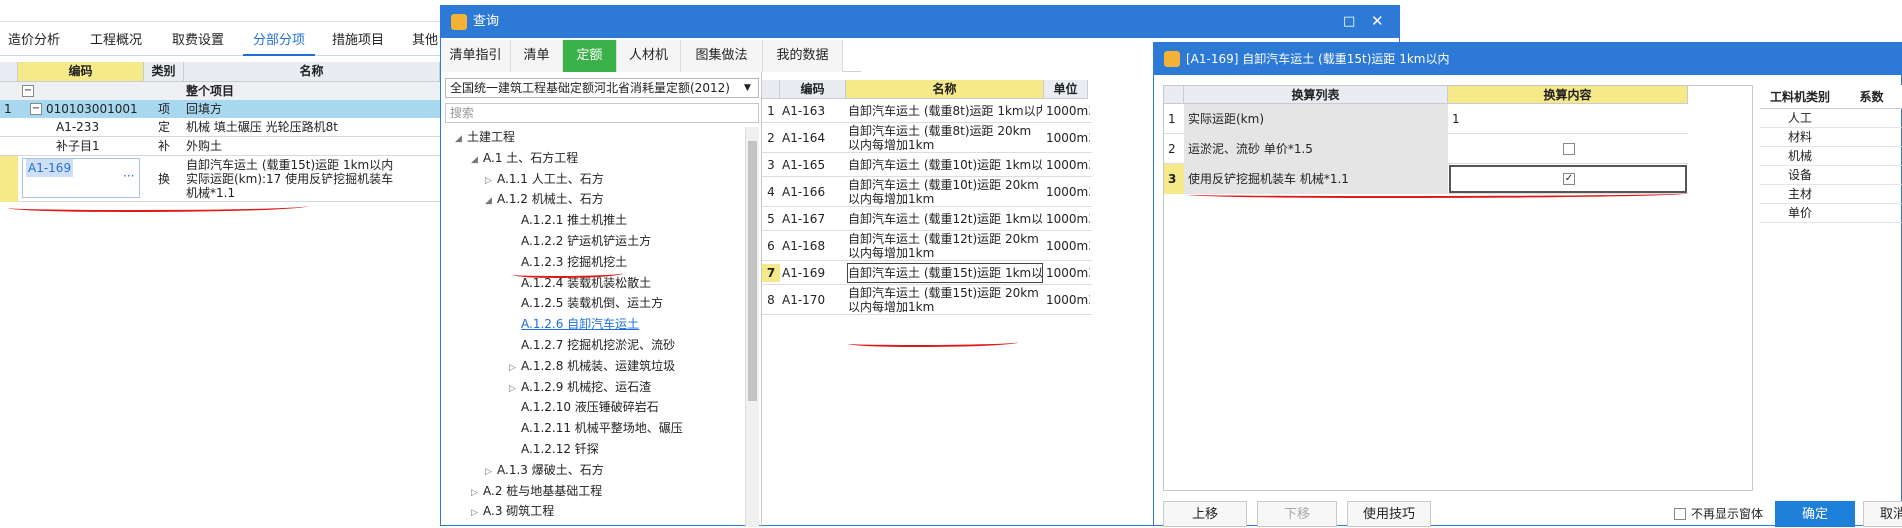 This screenshot has width=1902, height=528. Describe the element at coordinates (1318, 59) in the screenshot. I see `sub-title: [A1-169] 自卸汽车运土 (载重15t)运距 1km以内` at that location.